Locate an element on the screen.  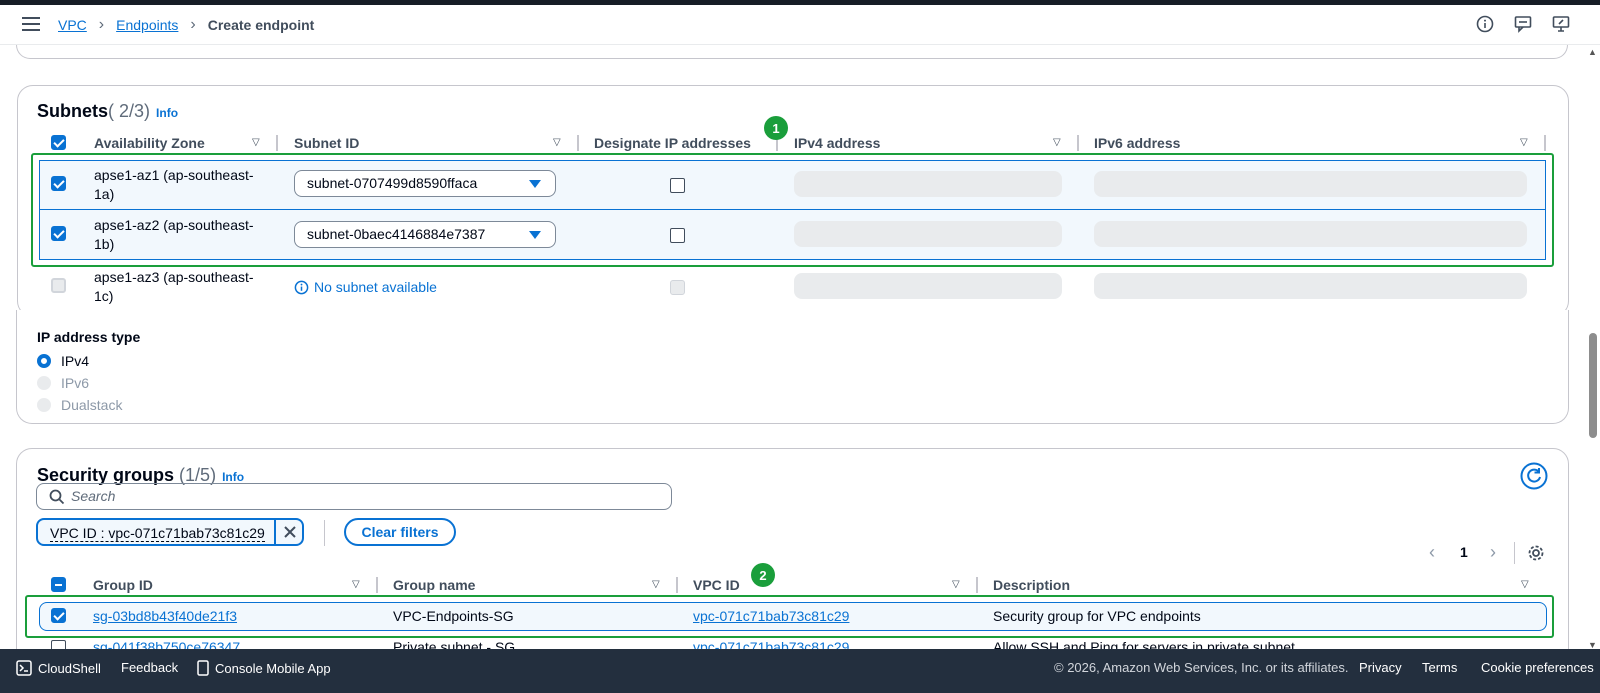
col-group-id: Group ID is located at coordinates (123, 585).